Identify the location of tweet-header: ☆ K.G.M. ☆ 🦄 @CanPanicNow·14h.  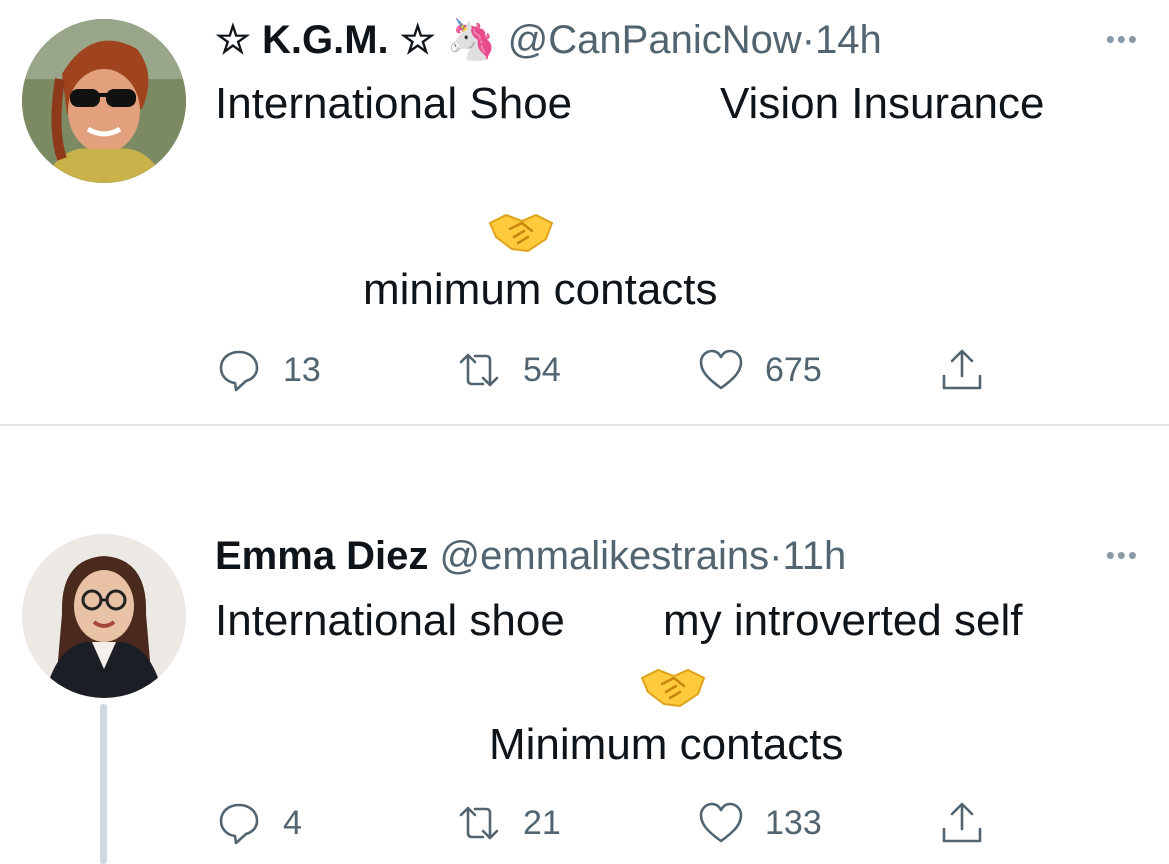
(548, 40).